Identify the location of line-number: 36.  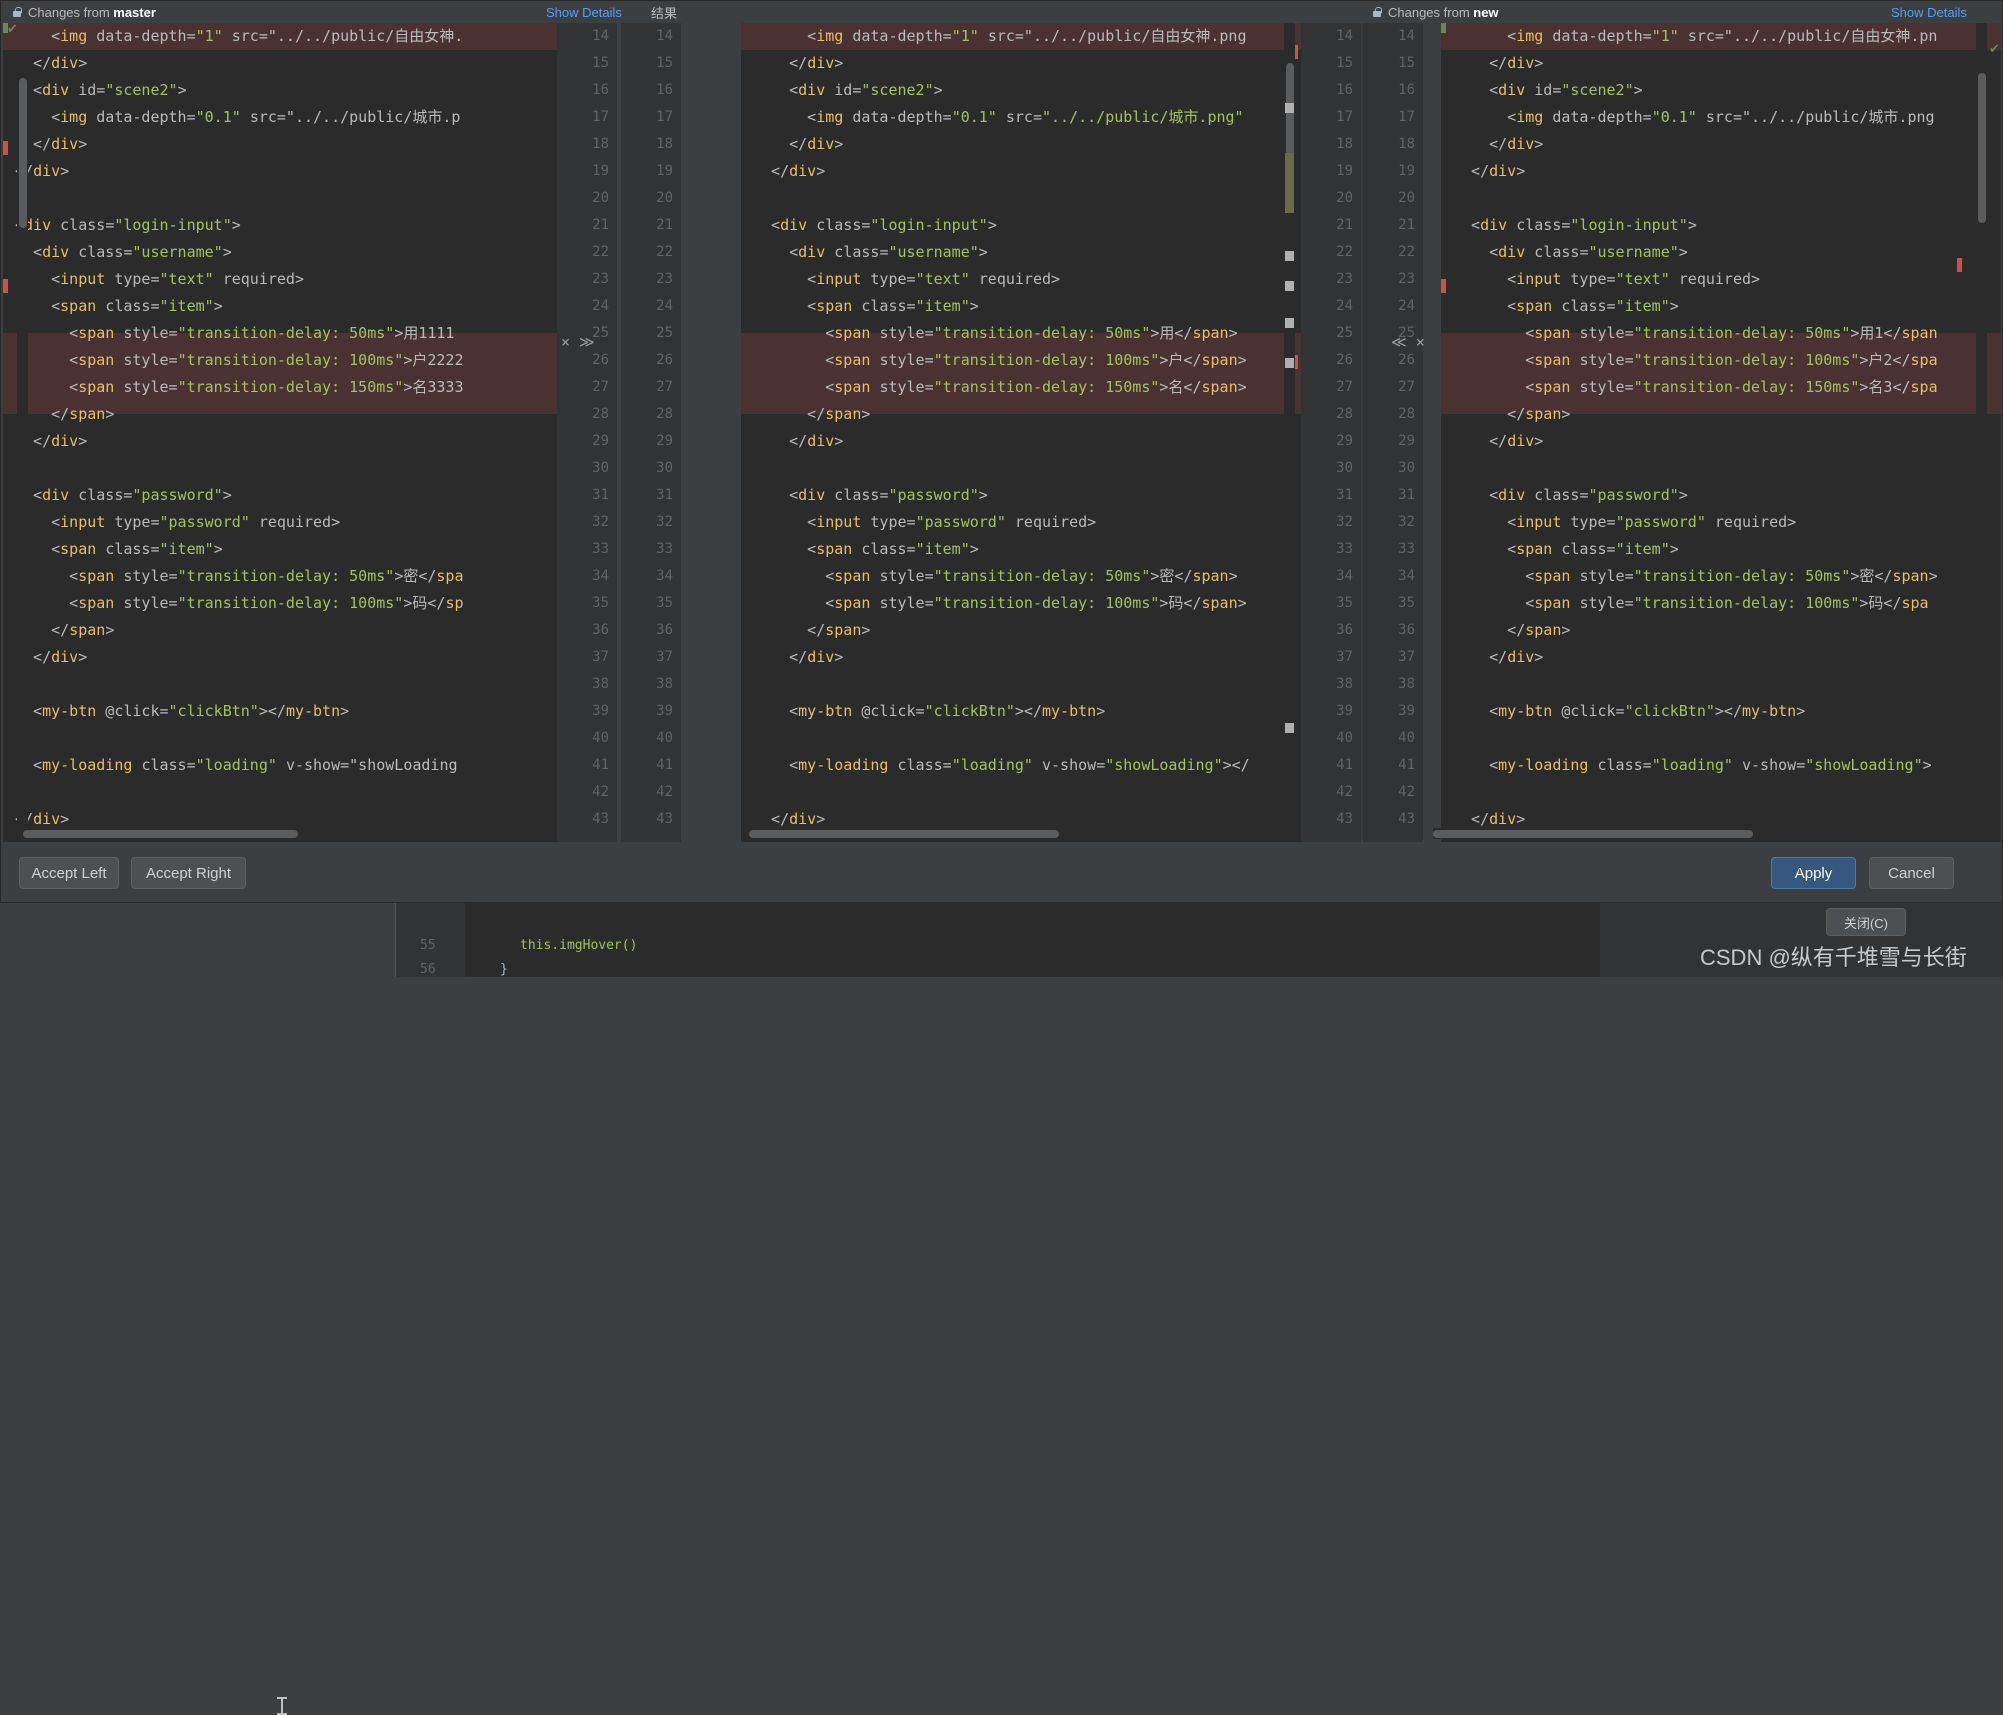
(1406, 630).